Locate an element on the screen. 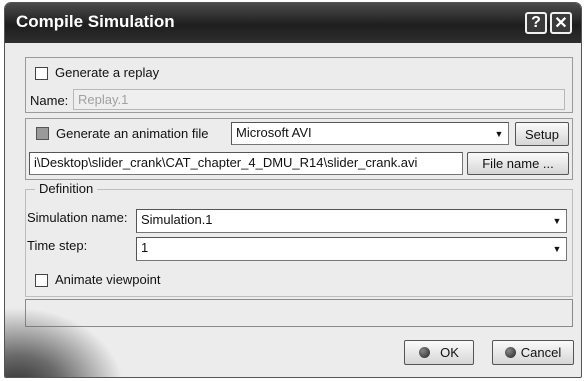 Image resolution: width=587 pixels, height=381 pixels. generate-replay-label: Generate a replay is located at coordinates (107, 72).